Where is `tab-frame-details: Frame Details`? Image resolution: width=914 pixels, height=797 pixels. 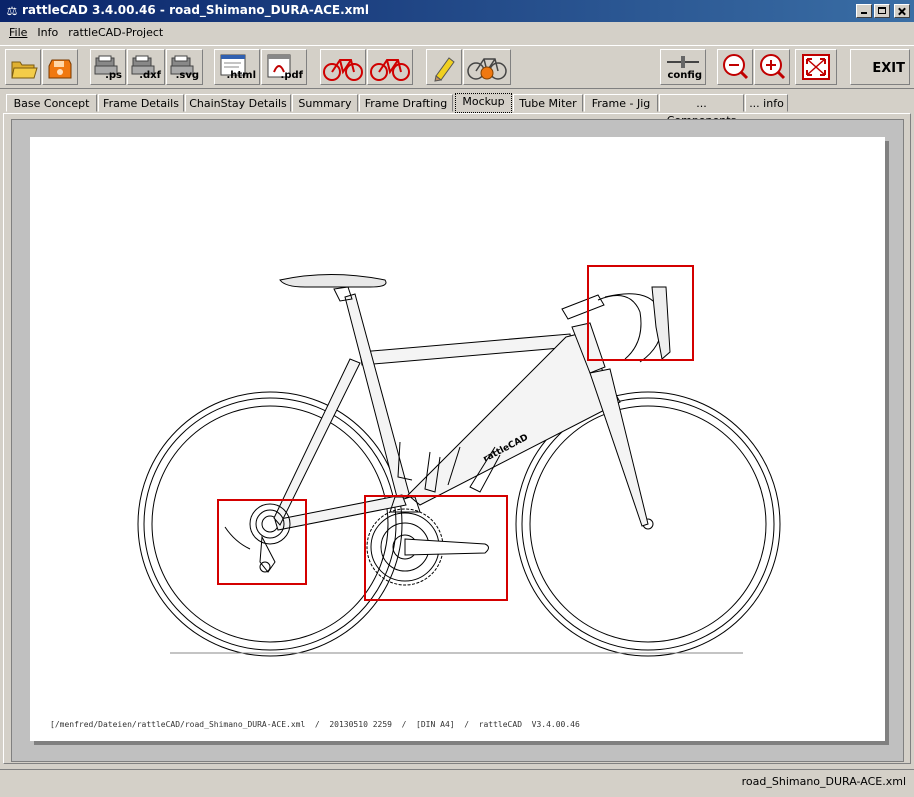 tab-frame-details: Frame Details is located at coordinates (141, 103).